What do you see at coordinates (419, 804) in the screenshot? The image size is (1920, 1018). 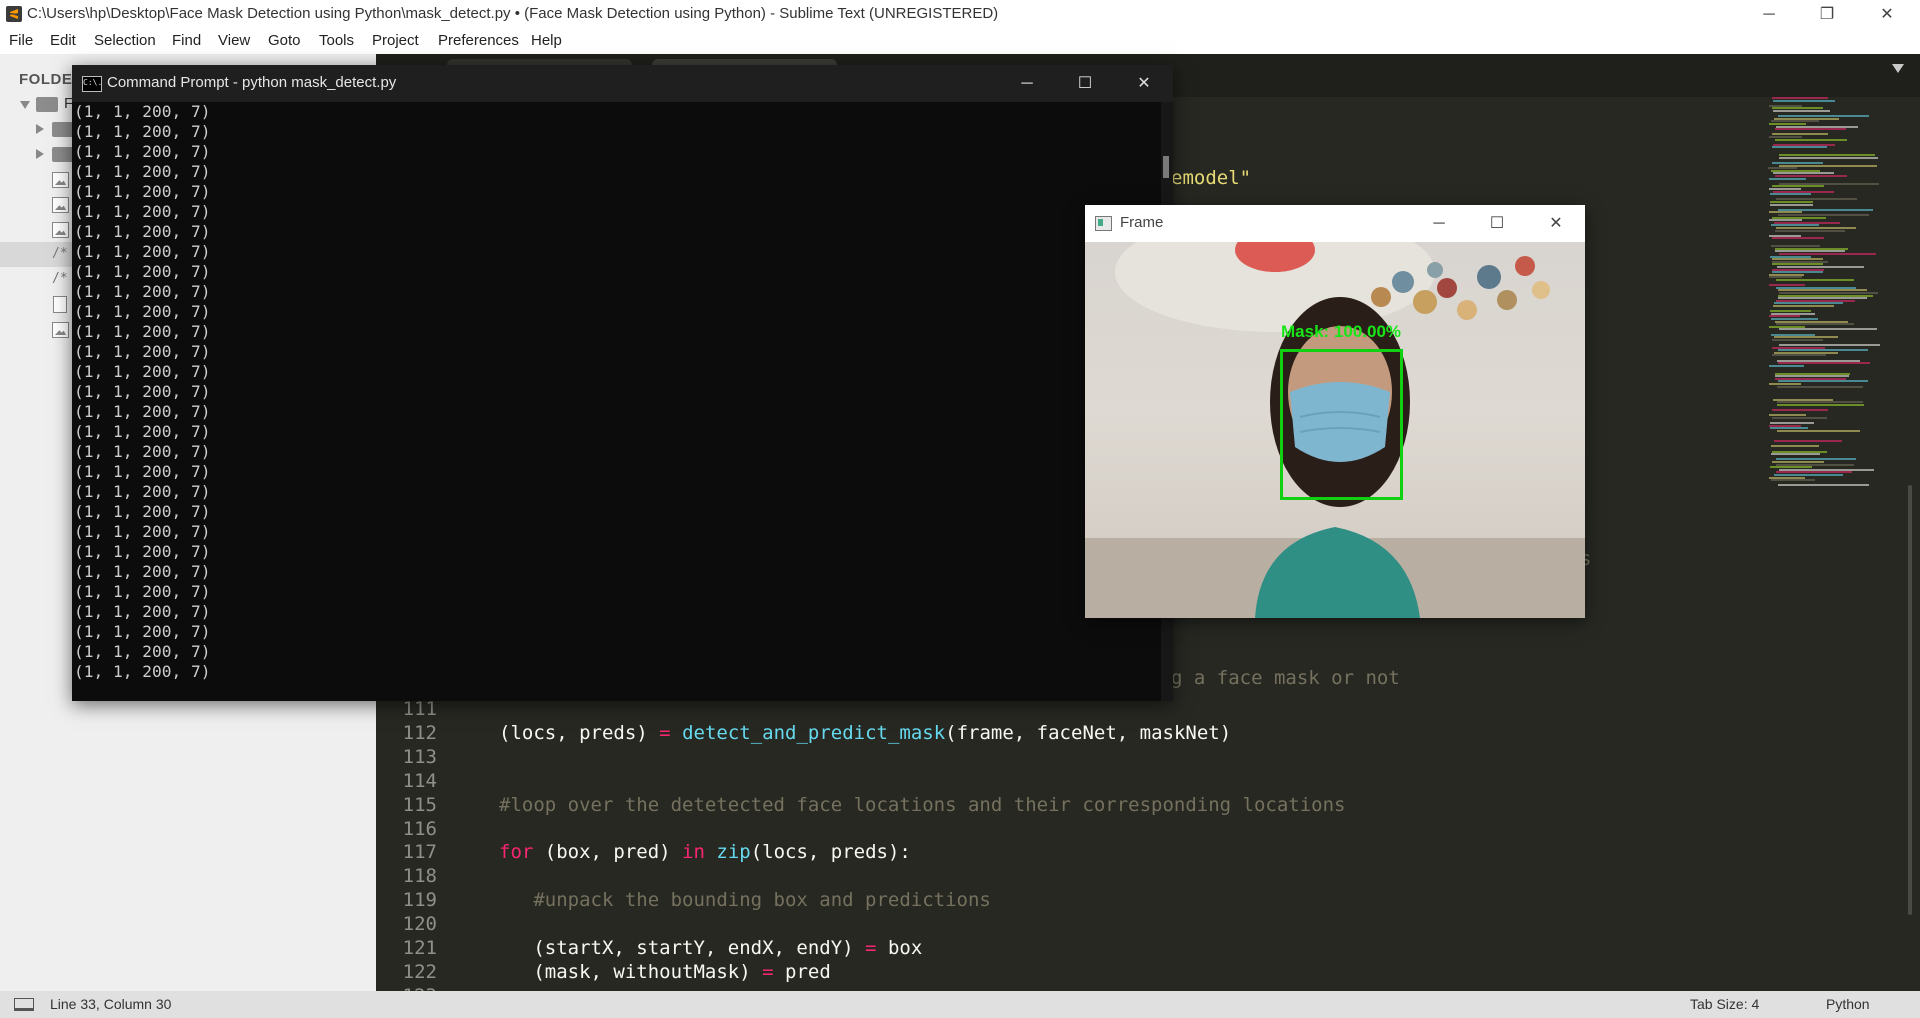 I see `line-number: 115` at bounding box center [419, 804].